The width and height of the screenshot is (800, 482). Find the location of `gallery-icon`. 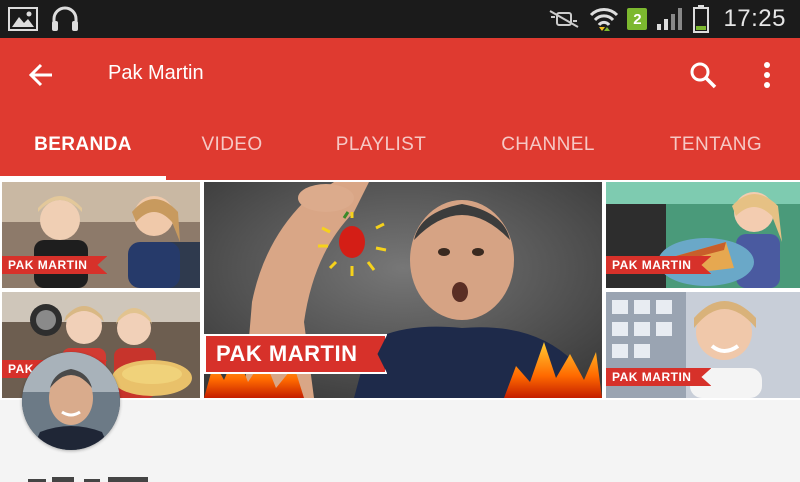

gallery-icon is located at coordinates (23, 19).